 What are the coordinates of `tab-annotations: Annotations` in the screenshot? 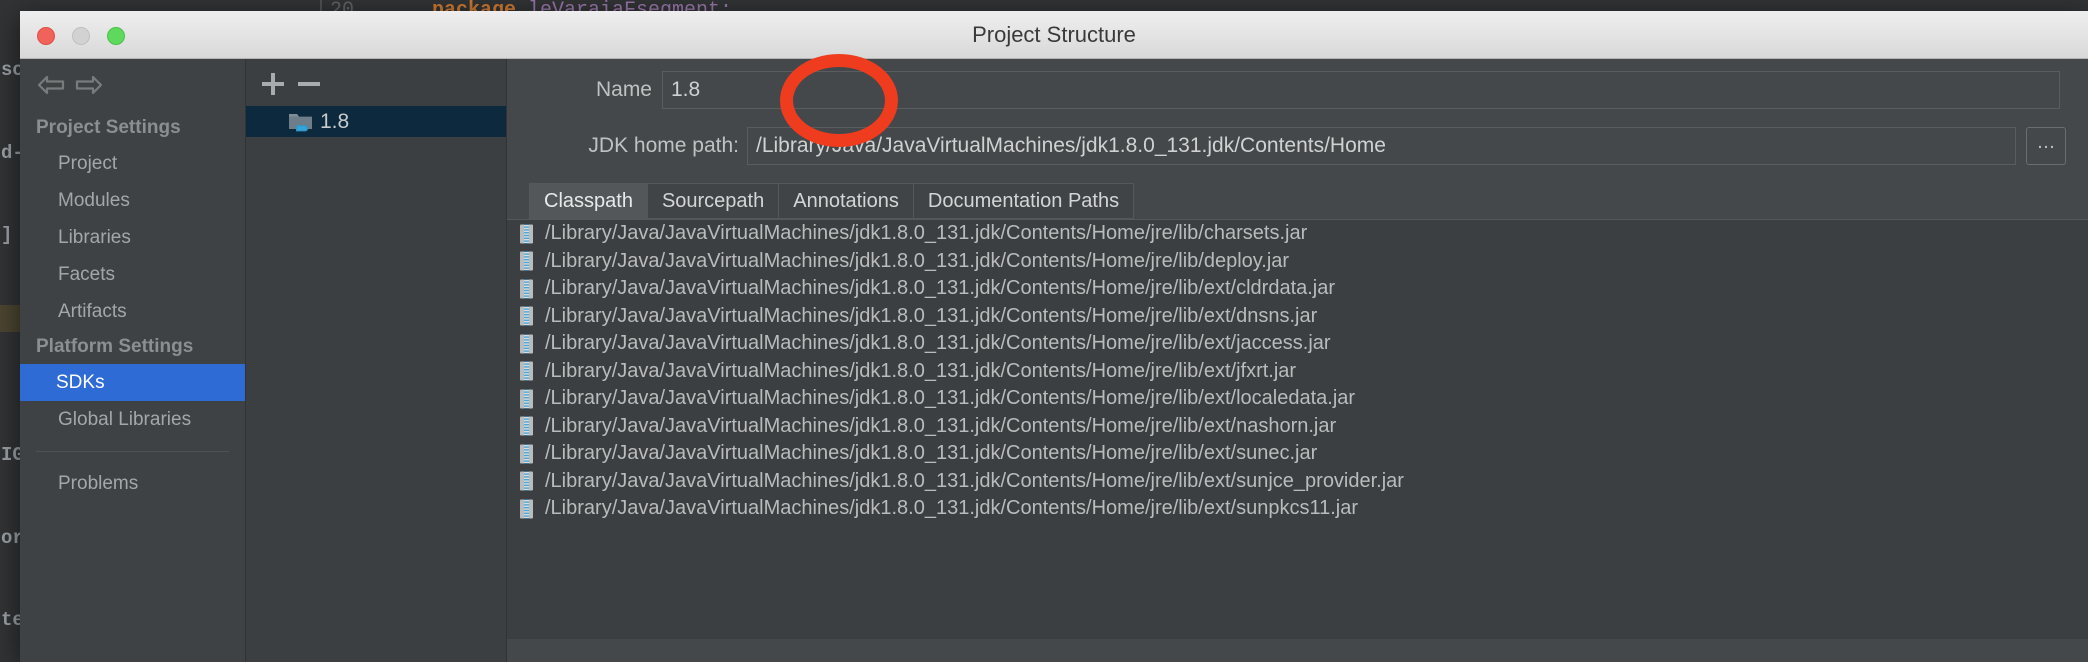 It's located at (845, 201).